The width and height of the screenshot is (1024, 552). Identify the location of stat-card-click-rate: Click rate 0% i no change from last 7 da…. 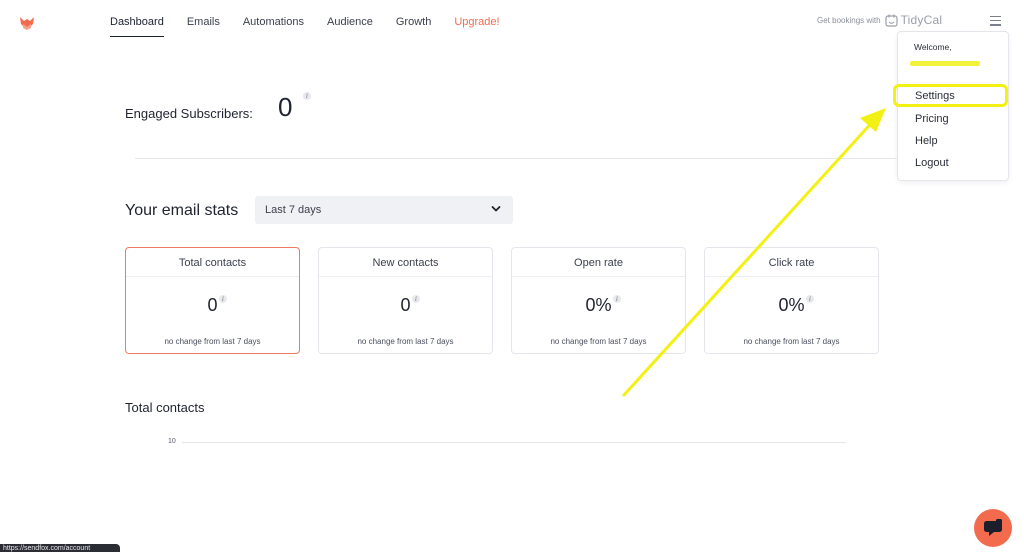
(791, 300).